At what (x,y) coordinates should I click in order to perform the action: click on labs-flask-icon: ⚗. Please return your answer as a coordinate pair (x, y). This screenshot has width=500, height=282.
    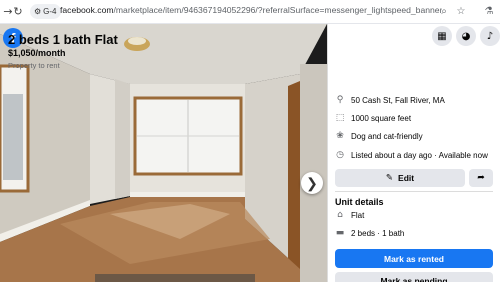
    Looking at the image, I should click on (489, 11).